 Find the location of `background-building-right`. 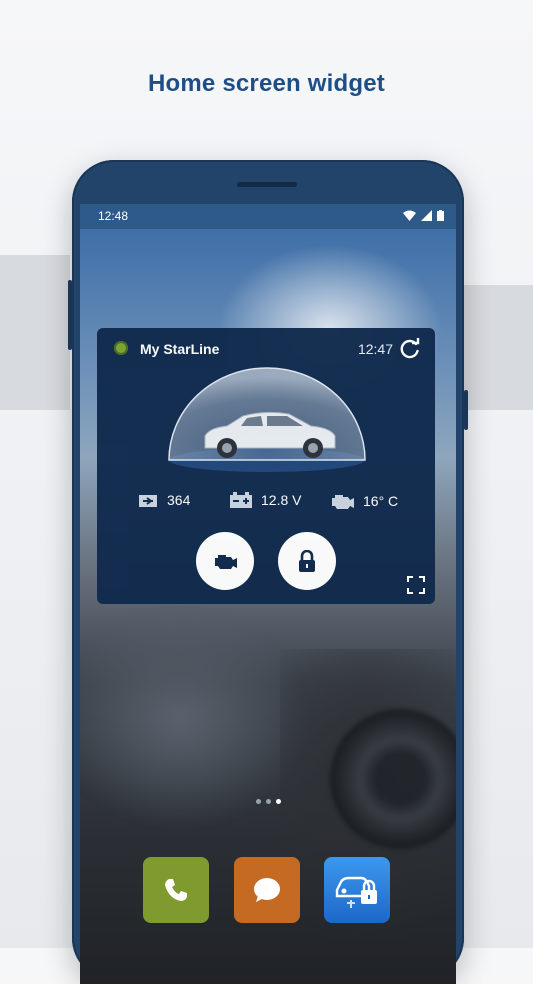

background-building-right is located at coordinates (497, 347).